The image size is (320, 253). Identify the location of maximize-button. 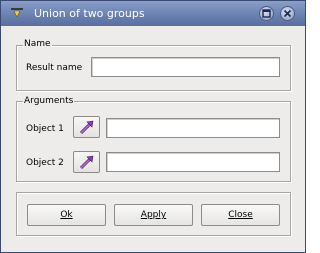
(266, 13).